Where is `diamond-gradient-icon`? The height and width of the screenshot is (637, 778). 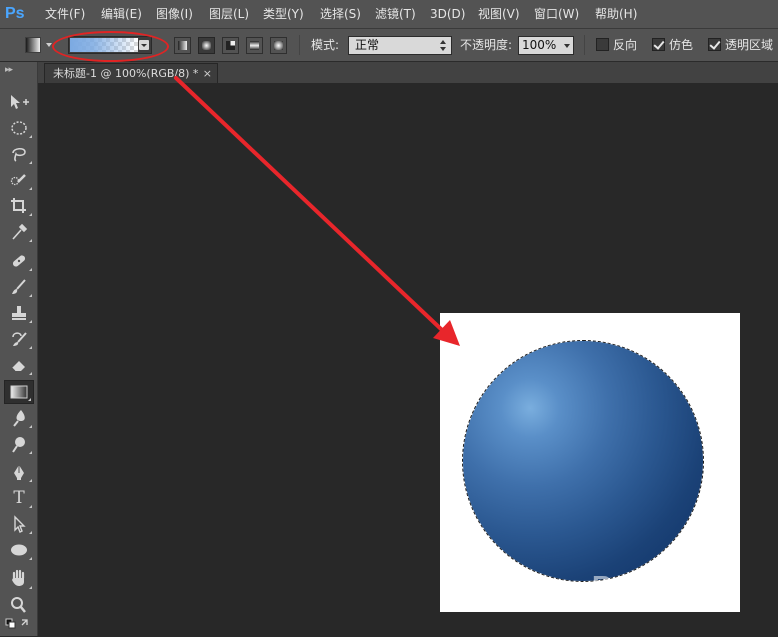 diamond-gradient-icon is located at coordinates (278, 45).